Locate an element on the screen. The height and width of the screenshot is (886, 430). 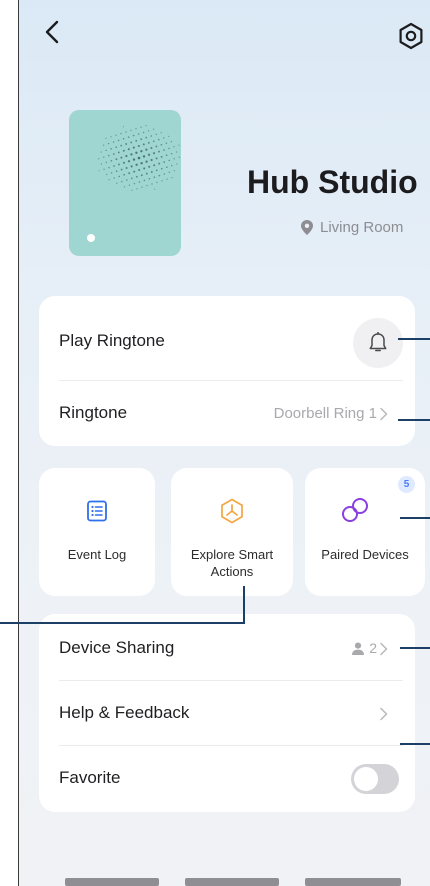
smart-actions-icon is located at coordinates (232, 511).